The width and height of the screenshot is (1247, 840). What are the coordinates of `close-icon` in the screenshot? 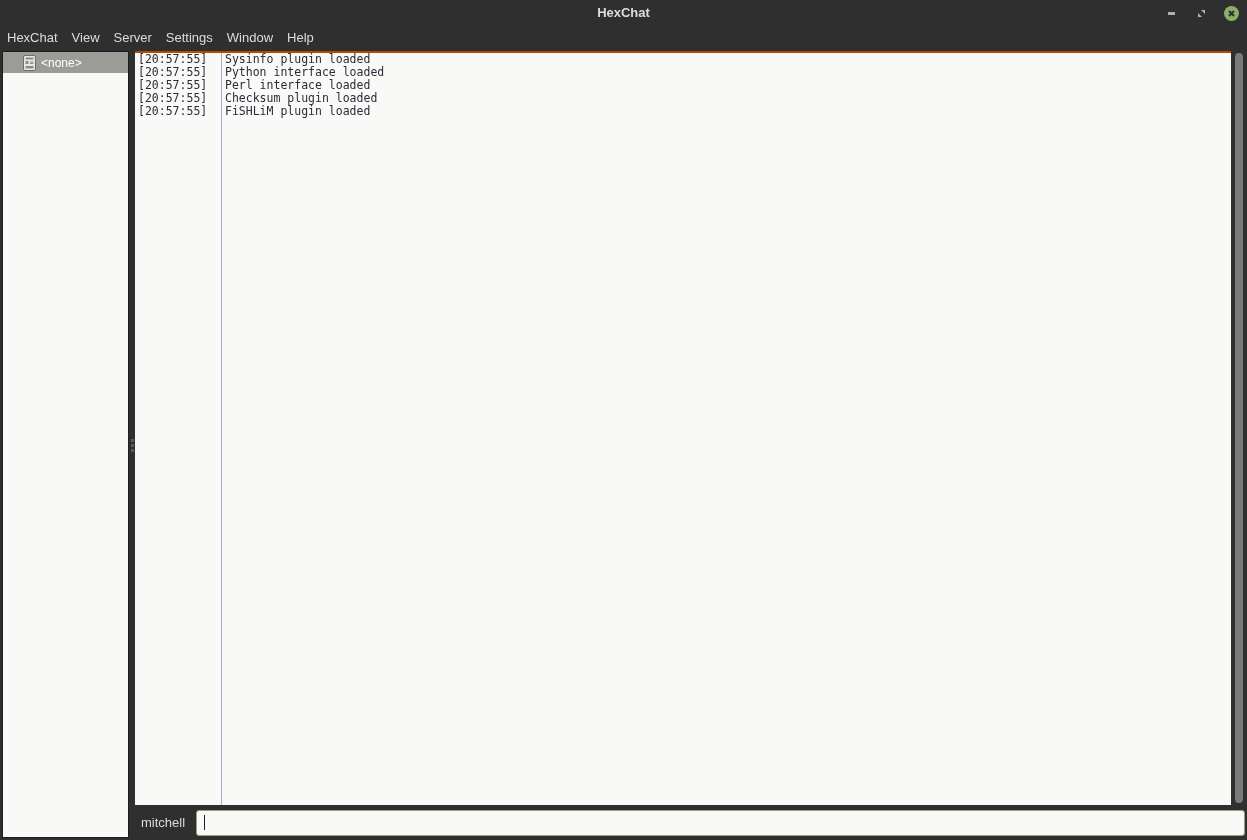 It's located at (1231, 13).